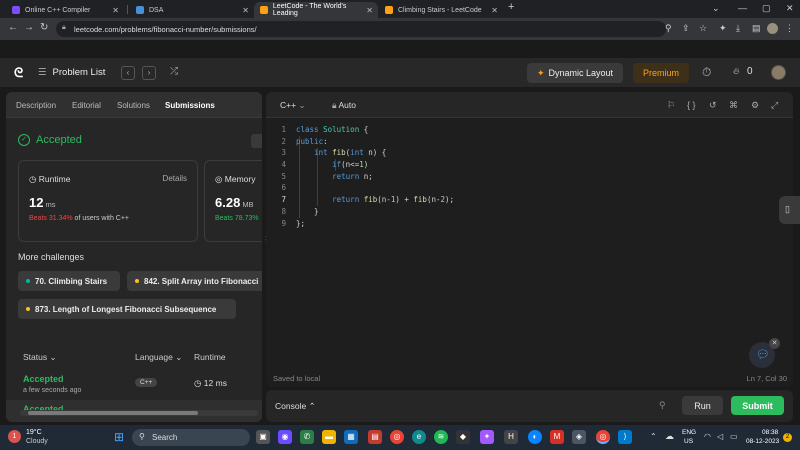  What do you see at coordinates (716, 8) in the screenshot?
I see `chevron-down-icon: ⌄` at bounding box center [716, 8].